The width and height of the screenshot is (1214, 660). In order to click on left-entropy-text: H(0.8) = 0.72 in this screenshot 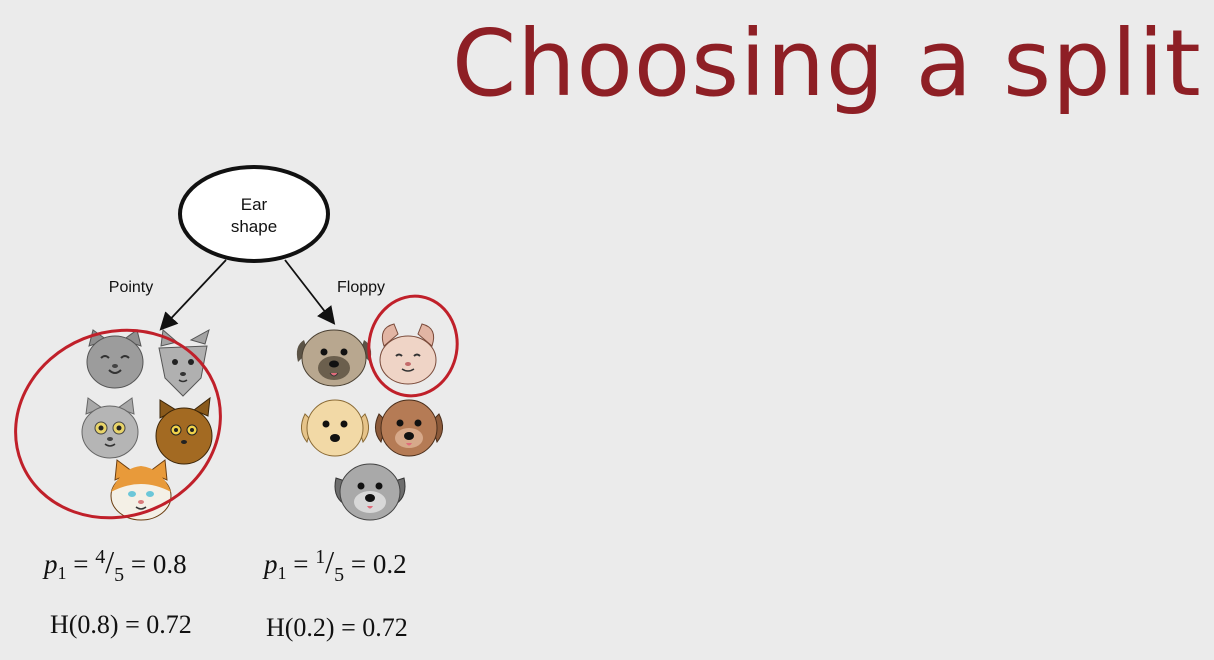, I will do `click(121, 624)`.